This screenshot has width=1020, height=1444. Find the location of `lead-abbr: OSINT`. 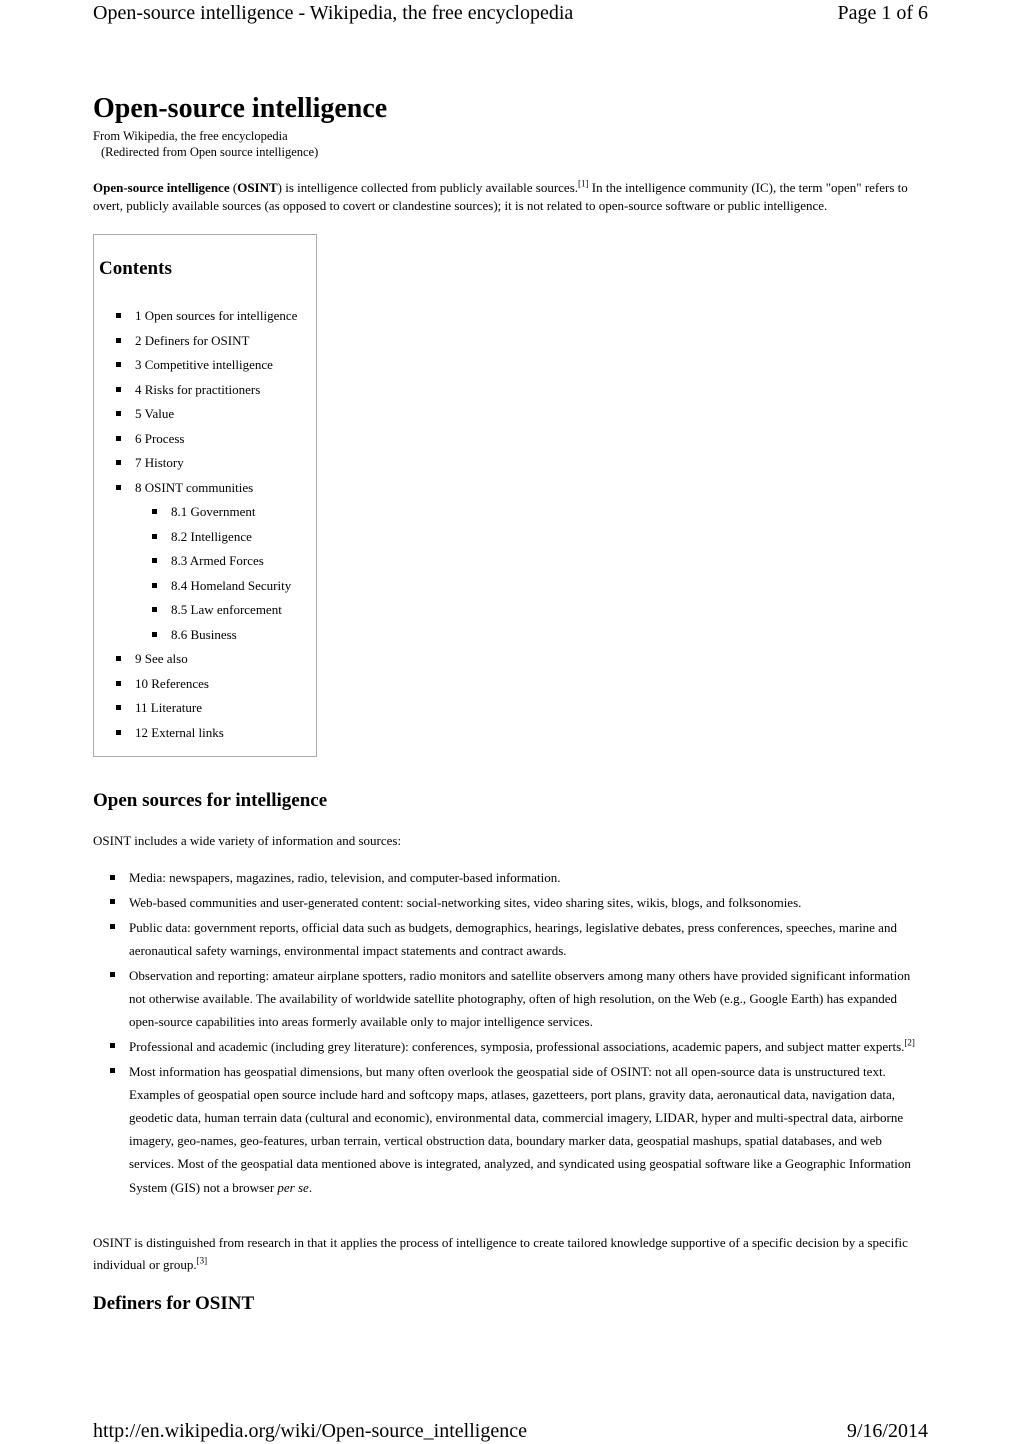

lead-abbr: OSINT is located at coordinates (257, 187).